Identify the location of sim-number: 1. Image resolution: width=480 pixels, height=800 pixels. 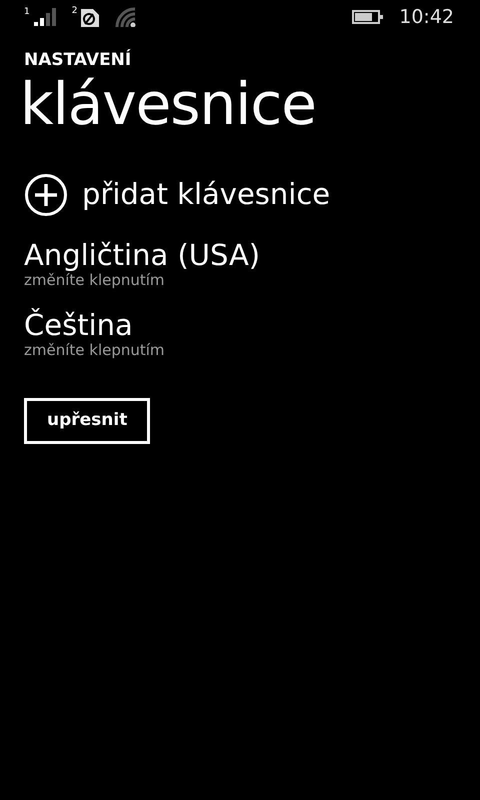
(27, 12).